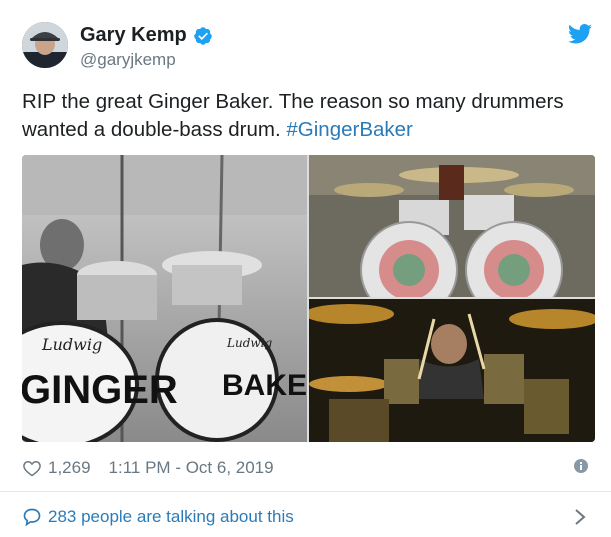 The height and width of the screenshot is (537, 611). I want to click on divider, so click(305, 491).